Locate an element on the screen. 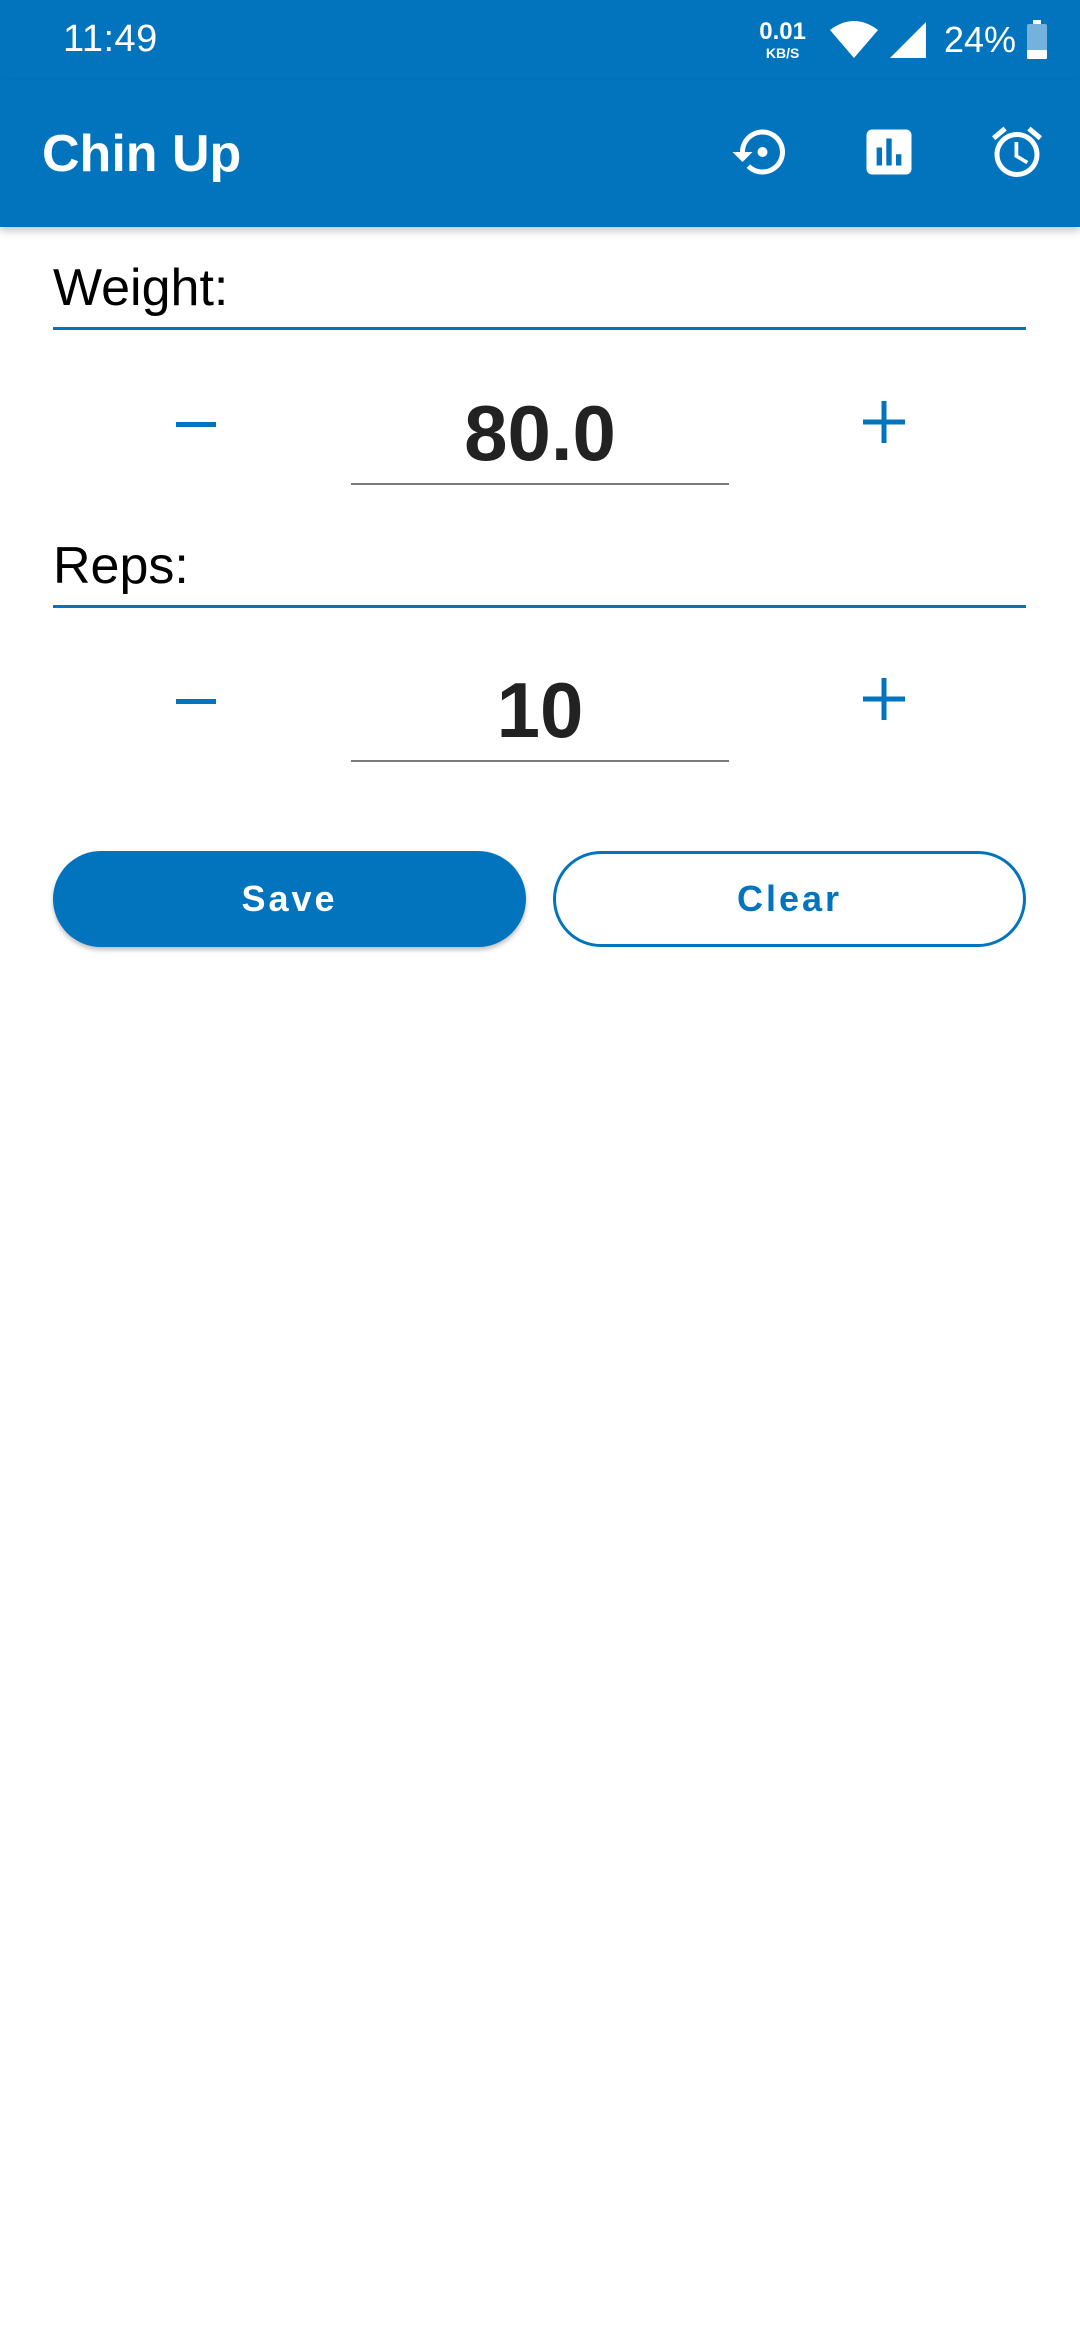 The width and height of the screenshot is (1080, 2340). save-button-label: Save is located at coordinates (289, 898).